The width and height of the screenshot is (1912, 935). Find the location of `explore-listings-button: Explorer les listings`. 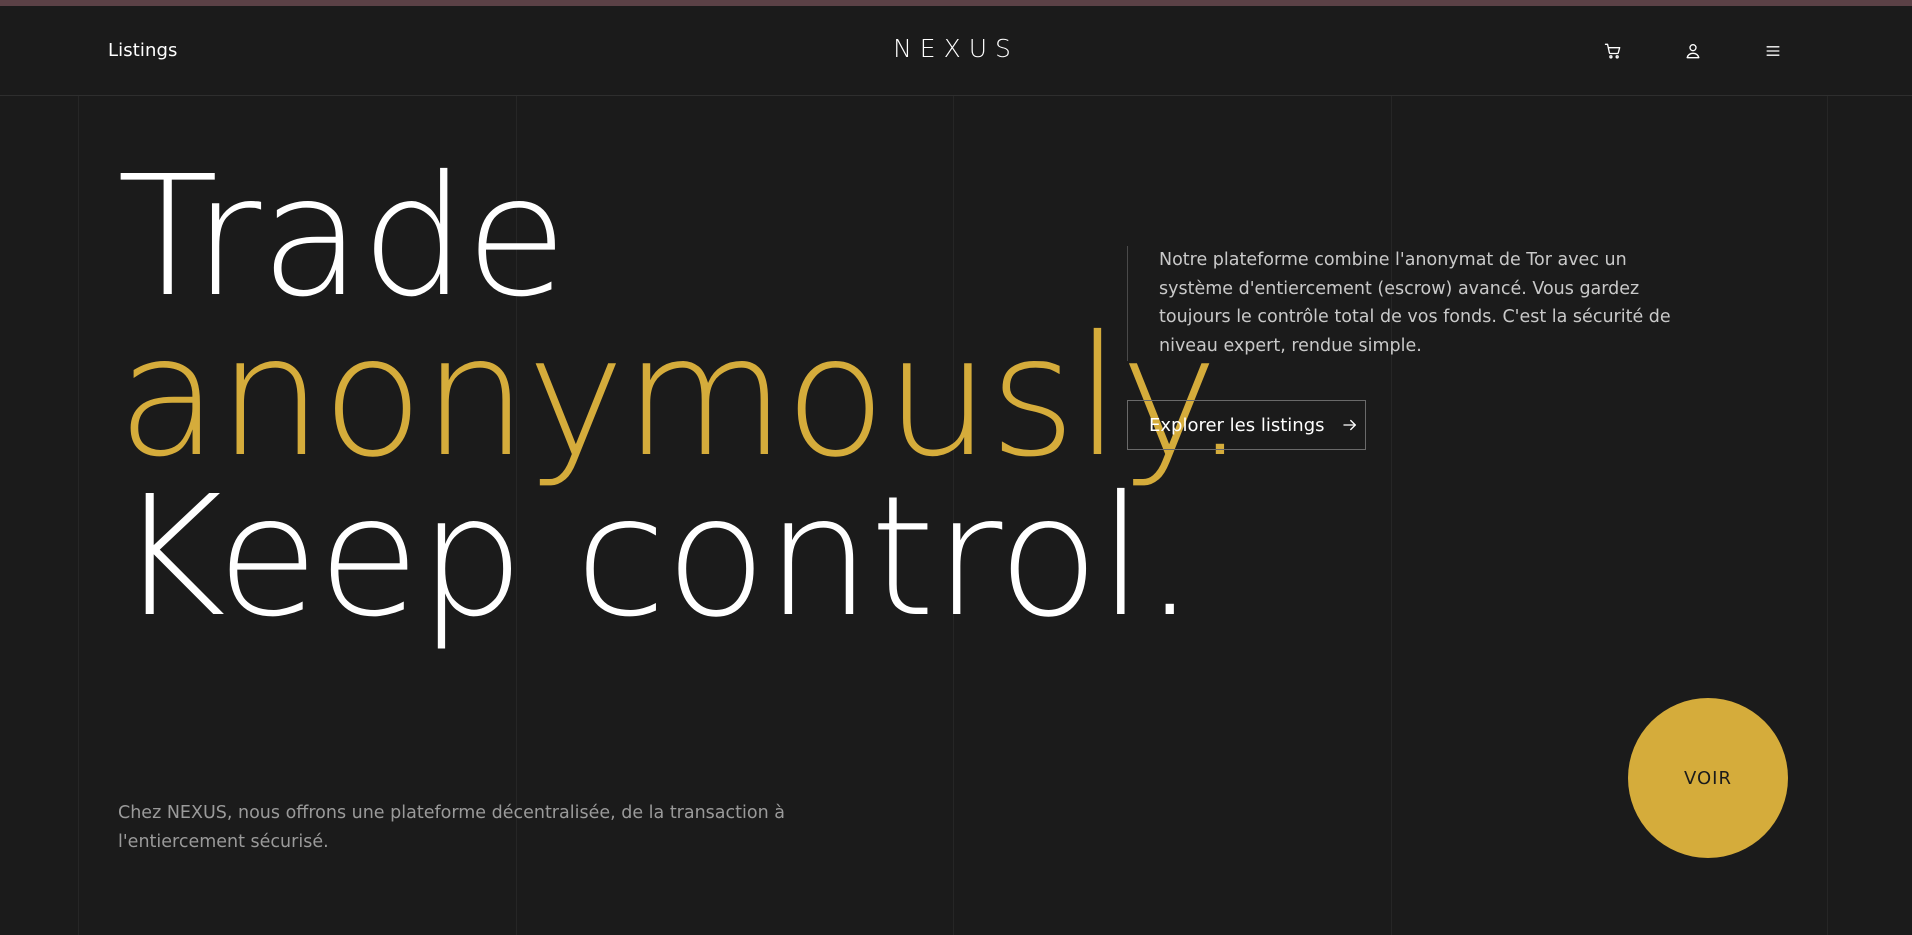

explore-listings-button: Explorer les listings is located at coordinates (1246, 425).